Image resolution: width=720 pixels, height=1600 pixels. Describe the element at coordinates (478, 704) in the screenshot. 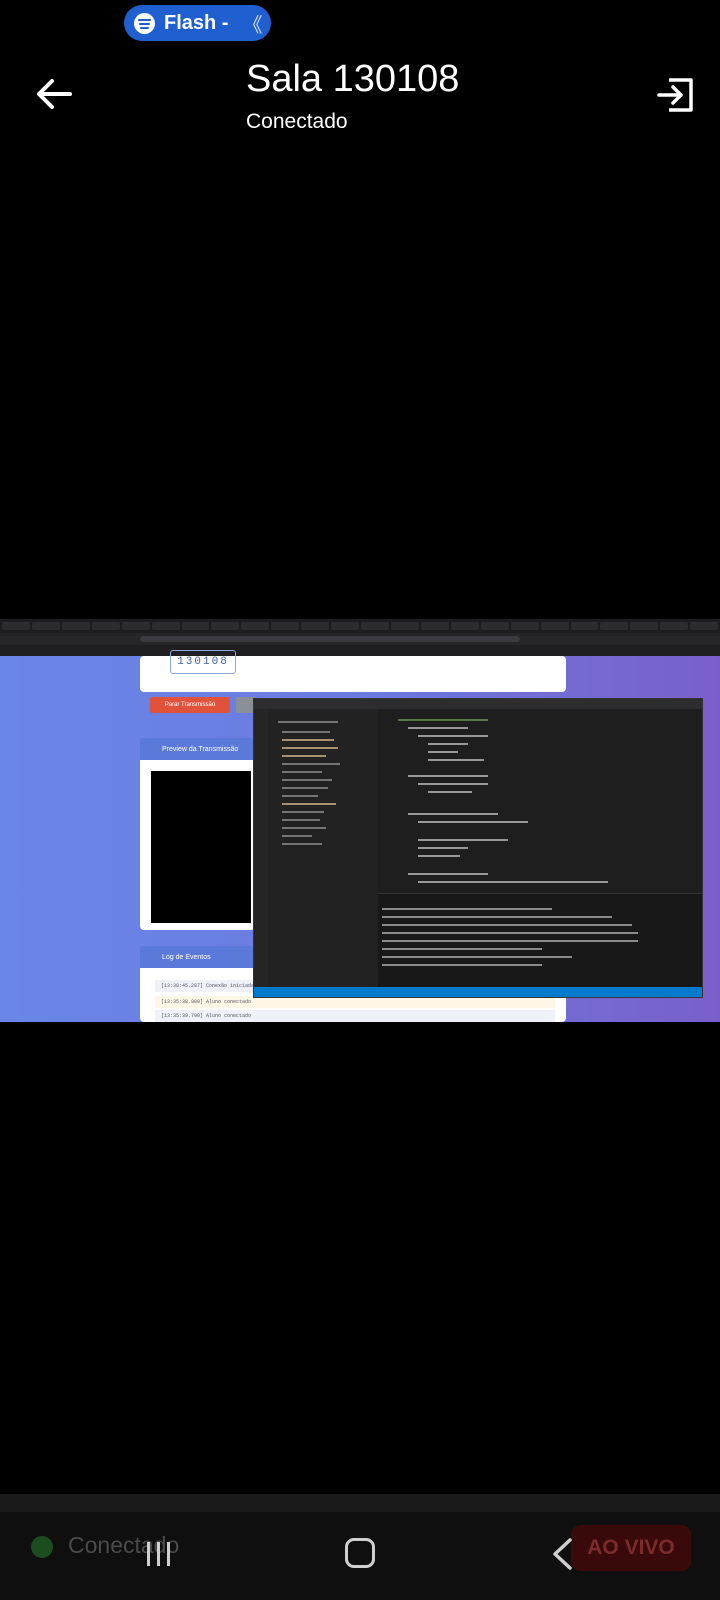

I see `editor-title-bar` at that location.